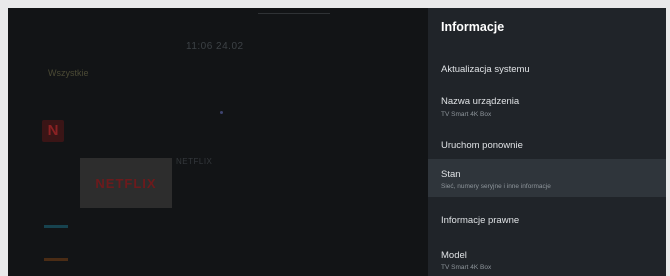 The width and height of the screenshot is (670, 276). What do you see at coordinates (215, 46) in the screenshot?
I see `clock: 11:06 24.02` at bounding box center [215, 46].